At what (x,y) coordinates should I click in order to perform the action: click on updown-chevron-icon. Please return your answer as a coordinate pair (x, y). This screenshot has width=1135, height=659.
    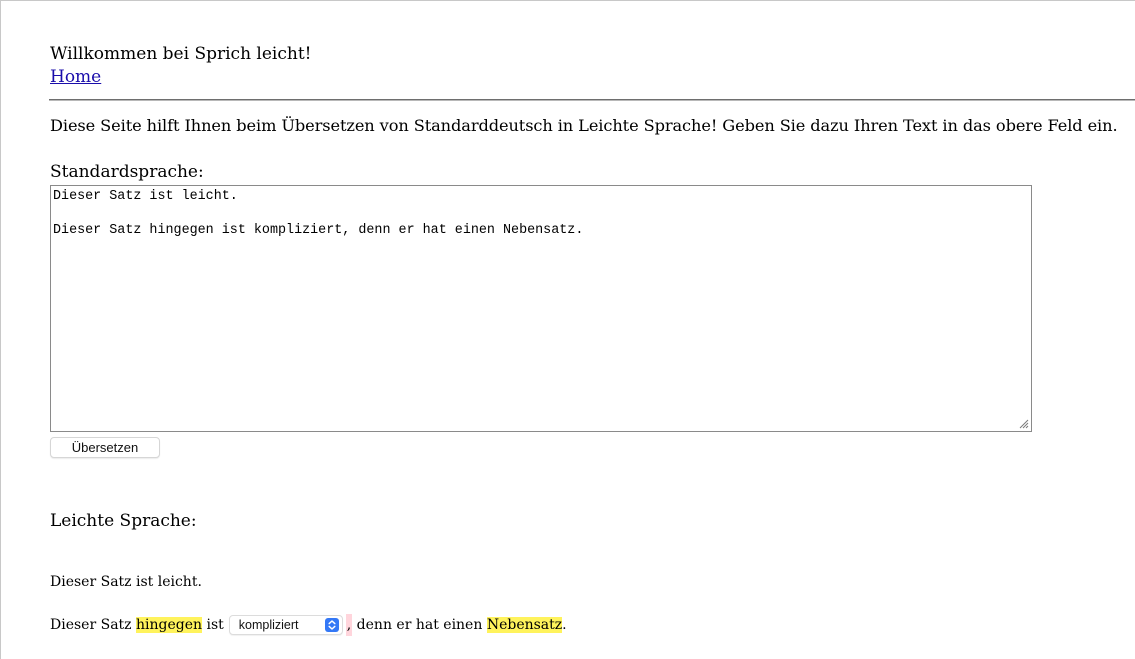
    Looking at the image, I should click on (331, 625).